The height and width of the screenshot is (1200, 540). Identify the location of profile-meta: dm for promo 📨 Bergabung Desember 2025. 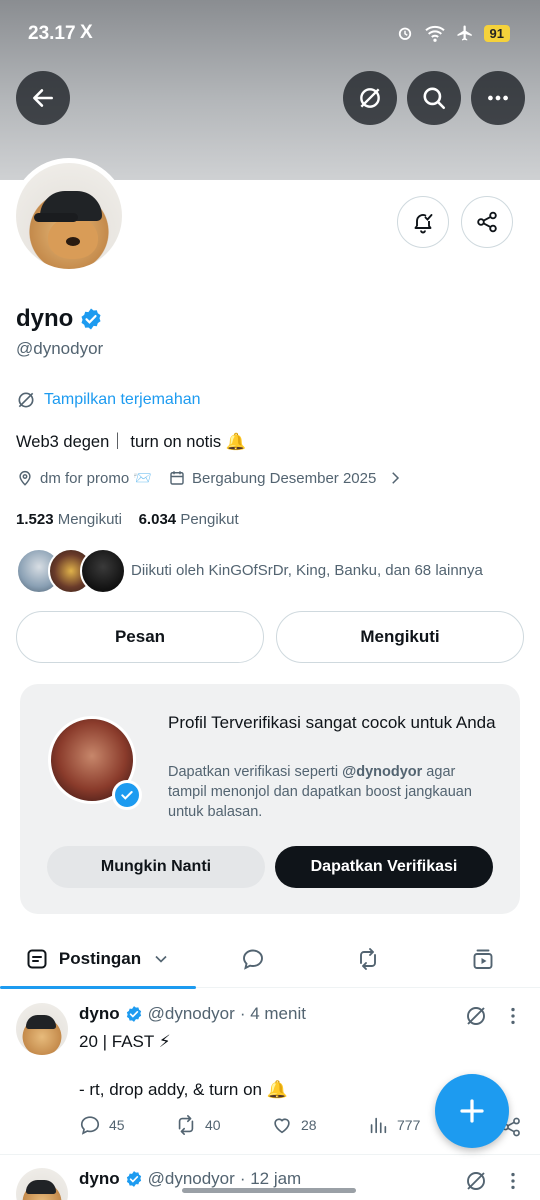
(210, 478).